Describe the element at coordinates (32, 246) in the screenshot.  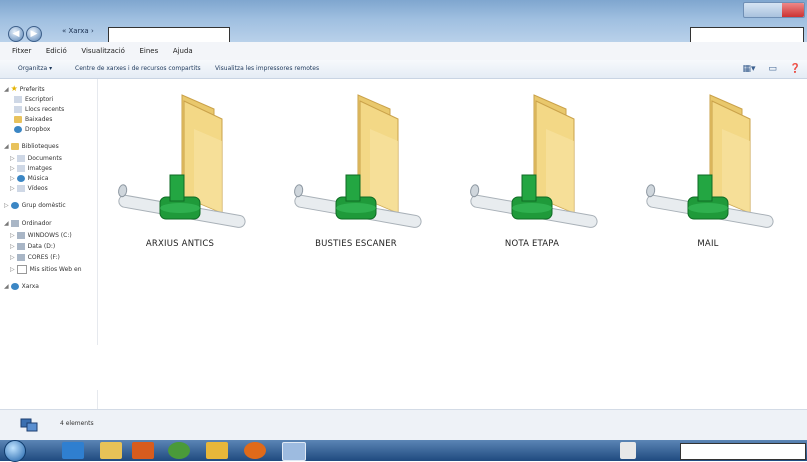
I see `nav-drive-d: ▷ Data (D:)` at that location.